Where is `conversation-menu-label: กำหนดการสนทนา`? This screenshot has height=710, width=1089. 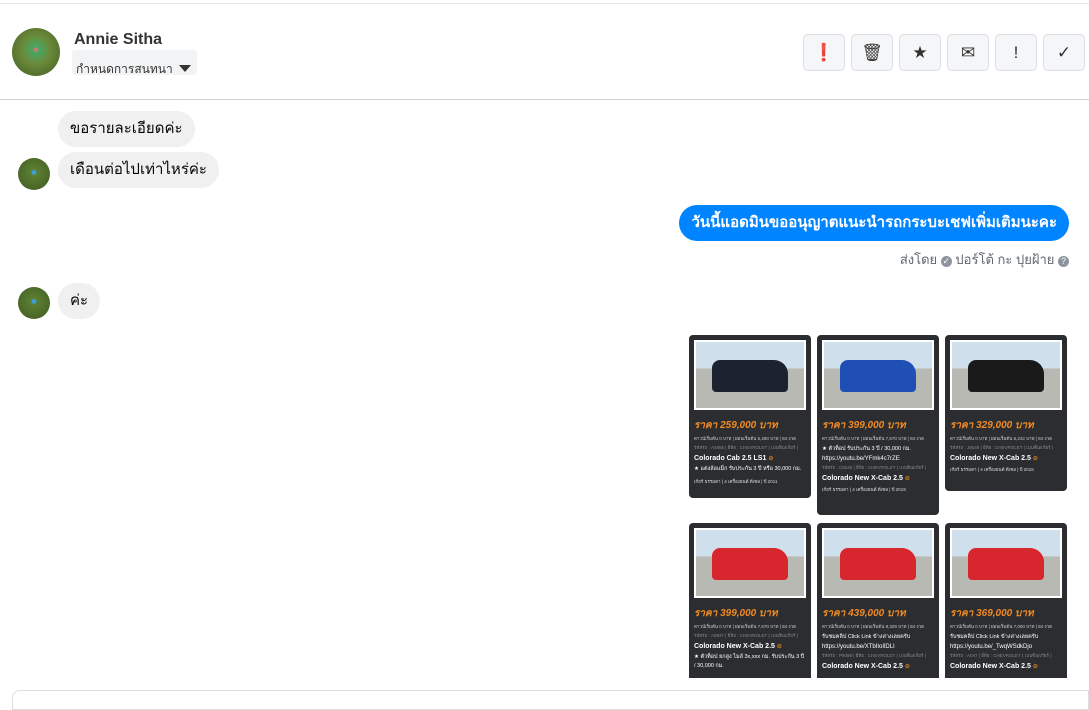
conversation-menu-label: กำหนดการสนทนา is located at coordinates (124, 69).